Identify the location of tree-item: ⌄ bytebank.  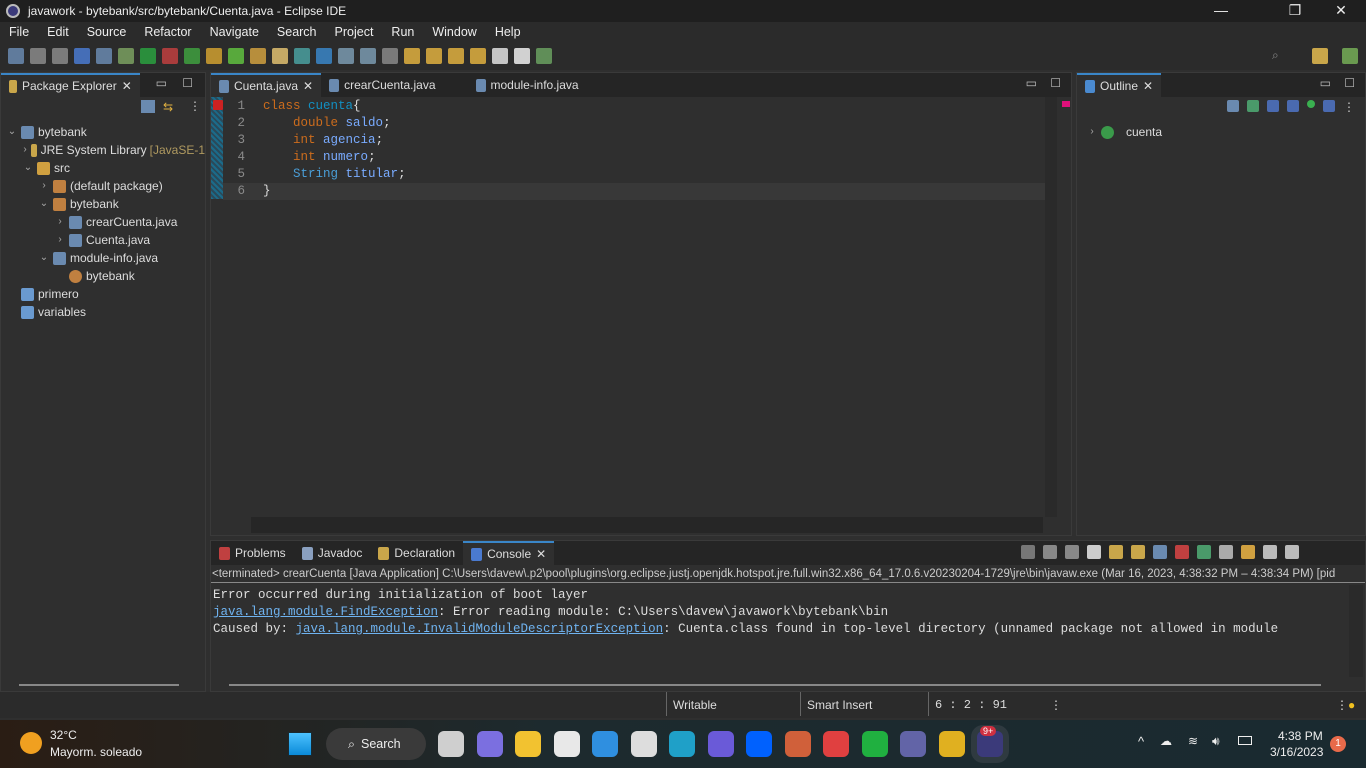
(106, 132).